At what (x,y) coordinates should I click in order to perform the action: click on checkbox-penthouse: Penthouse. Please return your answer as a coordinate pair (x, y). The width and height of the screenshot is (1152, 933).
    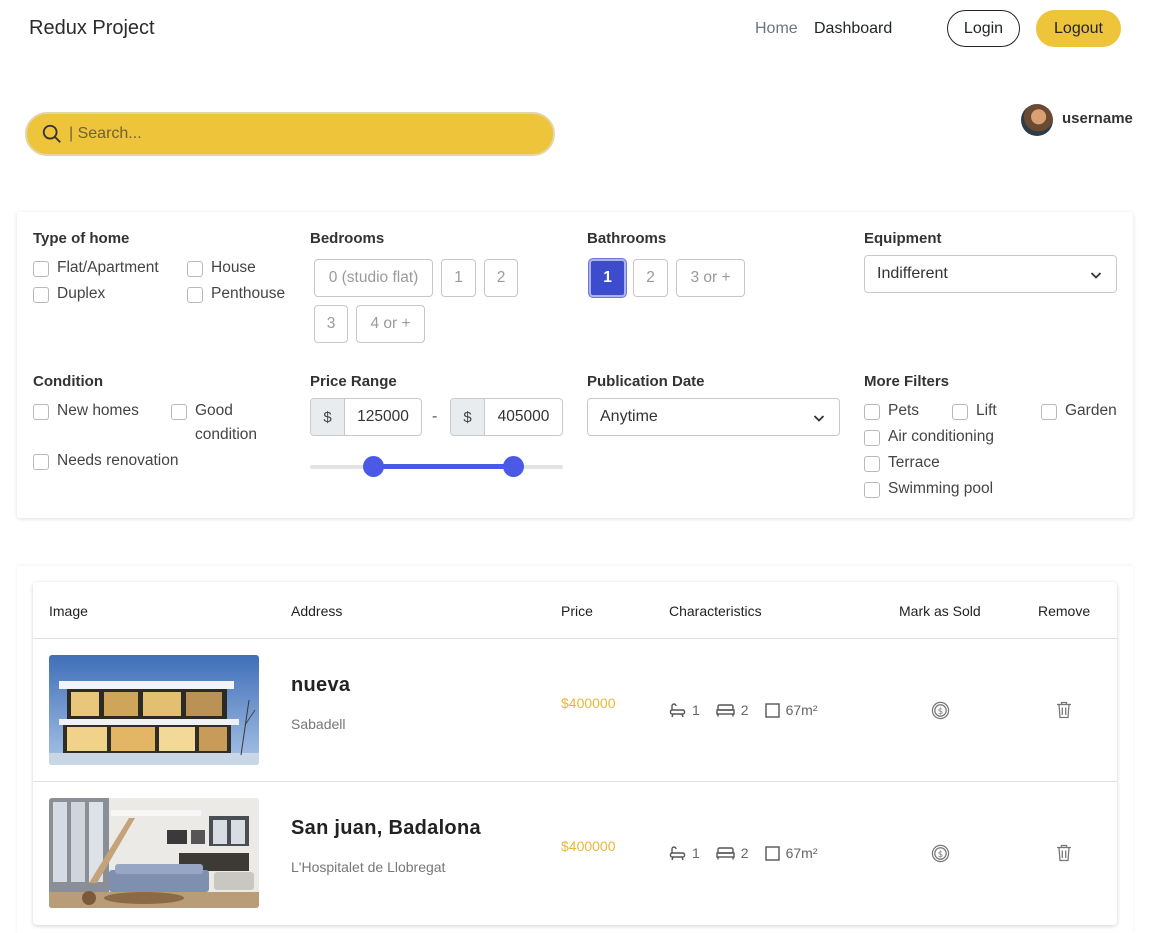
    Looking at the image, I should click on (236, 295).